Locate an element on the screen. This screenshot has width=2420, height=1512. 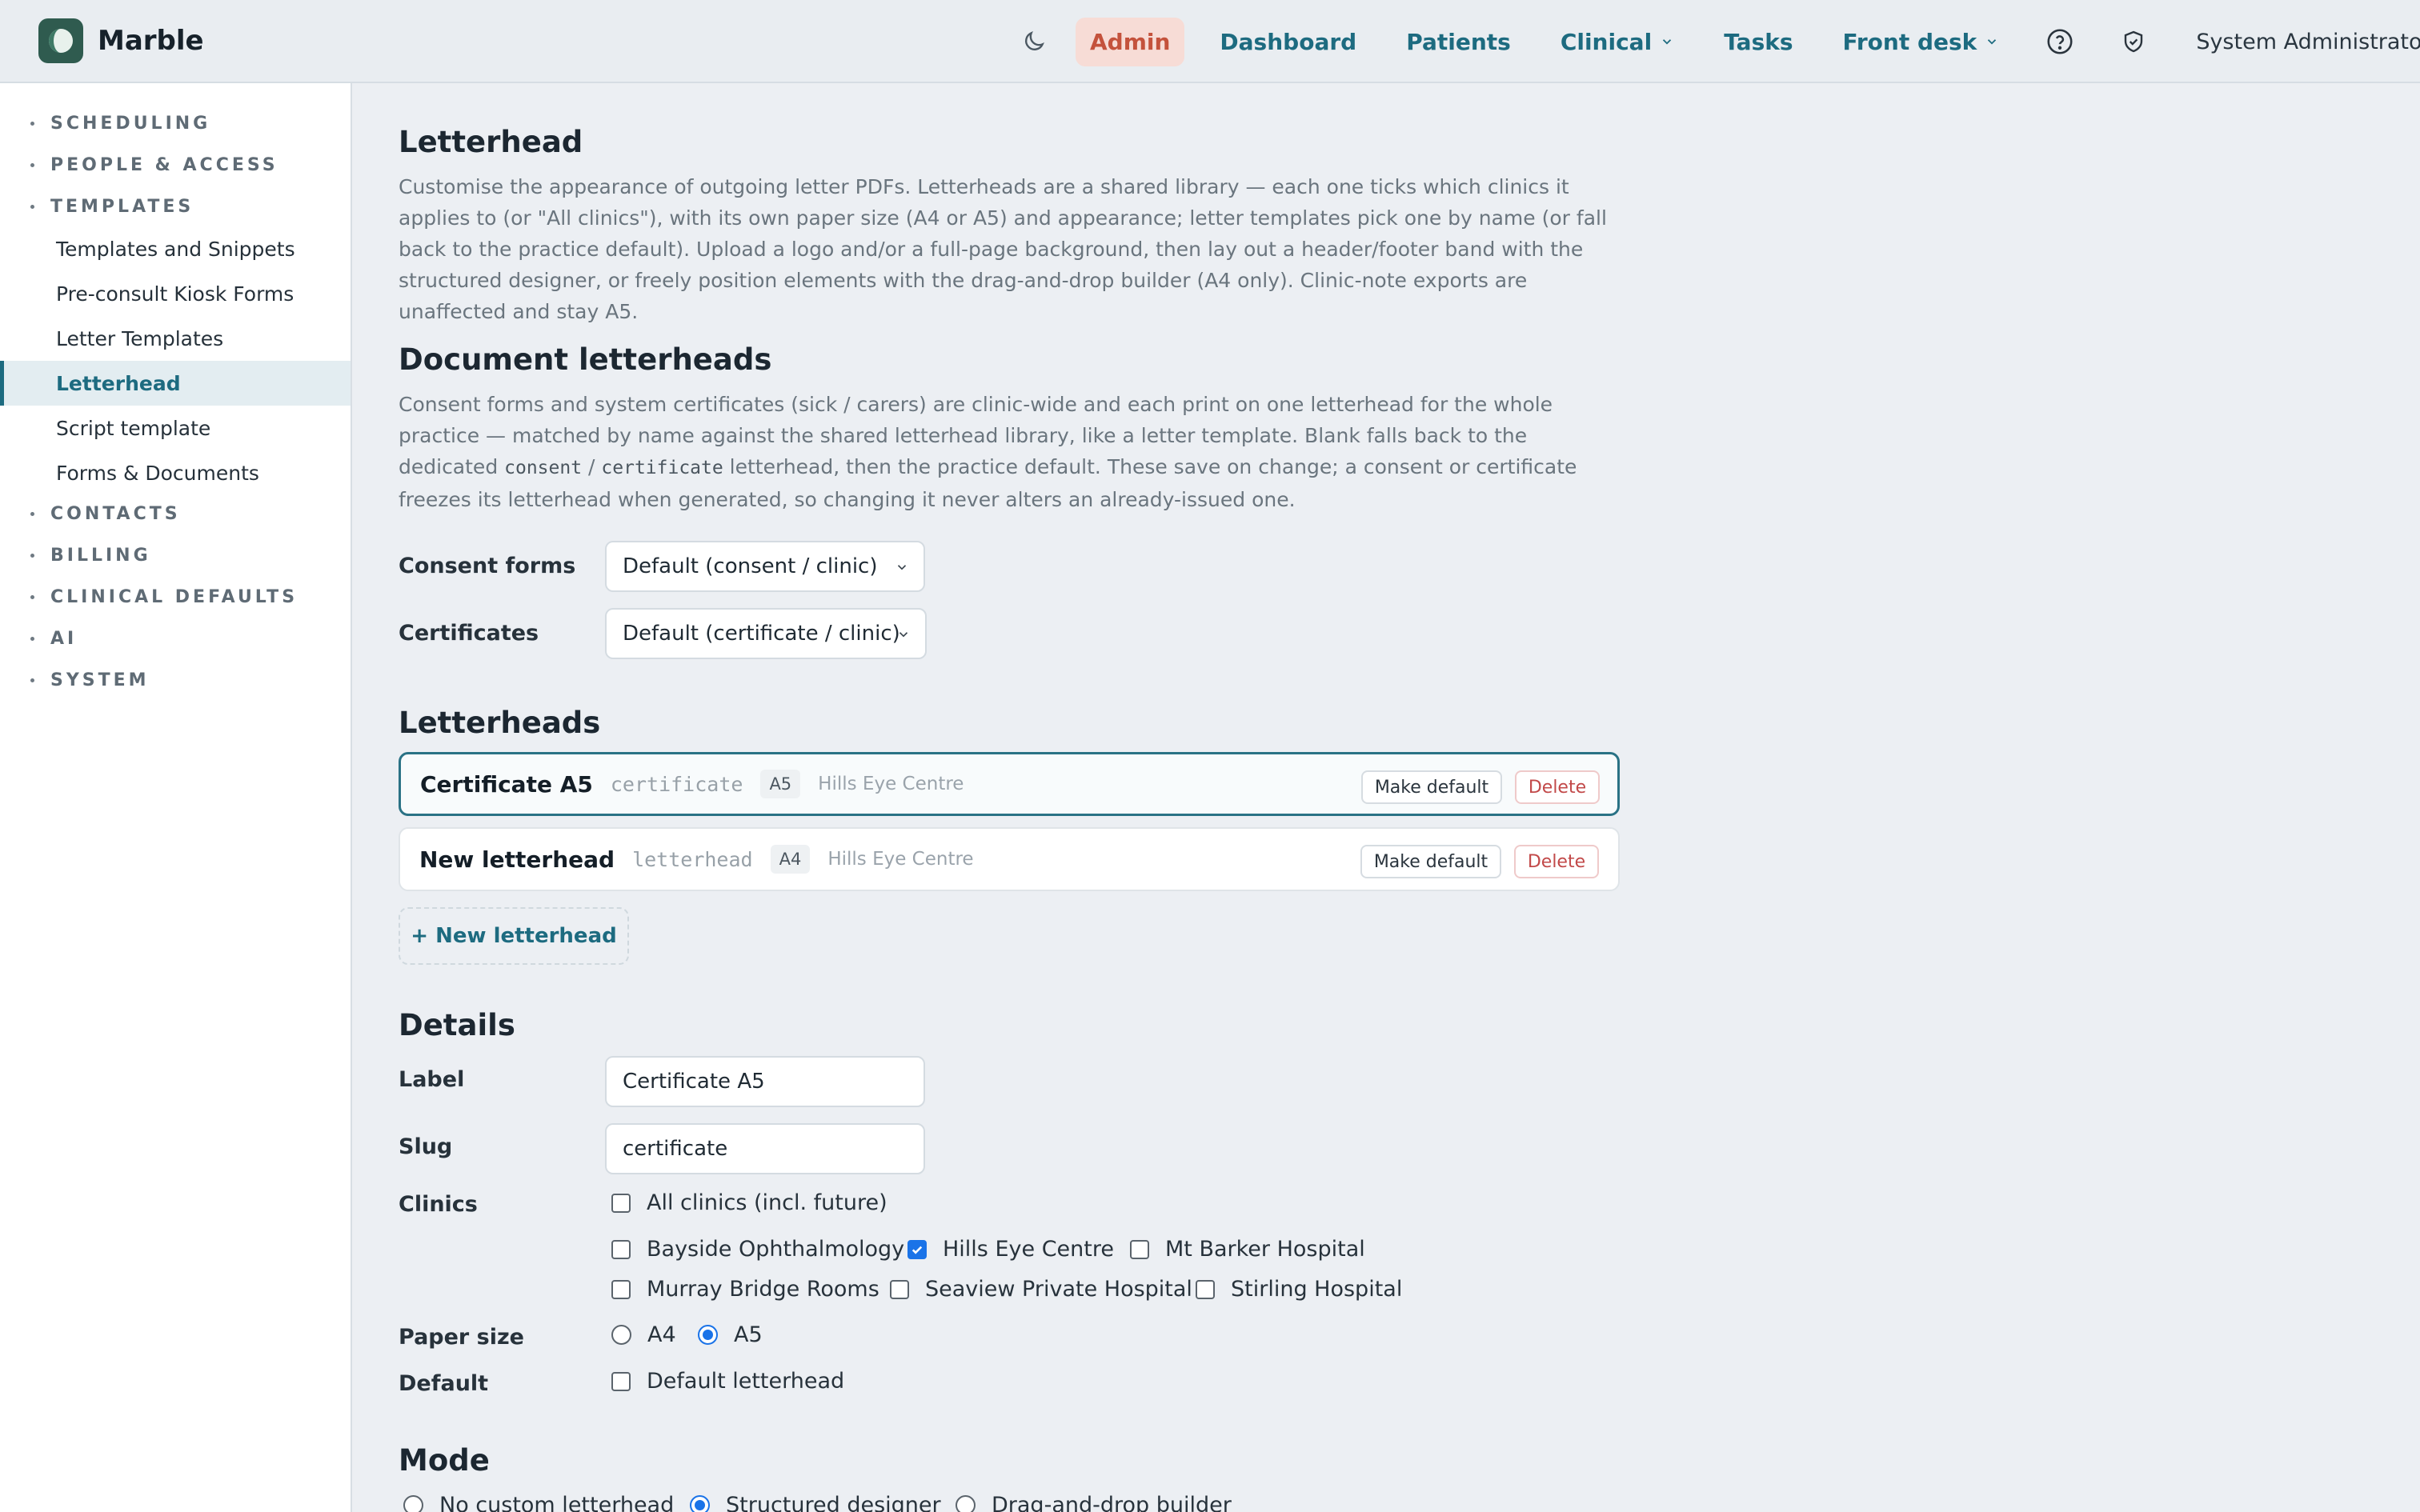
consent-forms-label: Consent forms is located at coordinates (487, 566).